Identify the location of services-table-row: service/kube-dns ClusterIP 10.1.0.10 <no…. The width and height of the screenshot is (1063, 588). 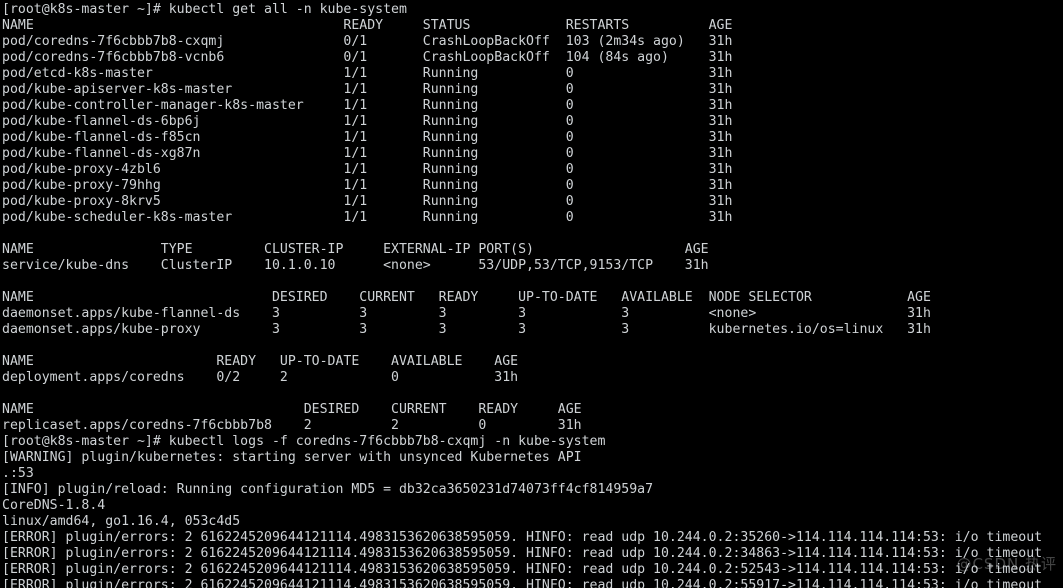
(355, 265).